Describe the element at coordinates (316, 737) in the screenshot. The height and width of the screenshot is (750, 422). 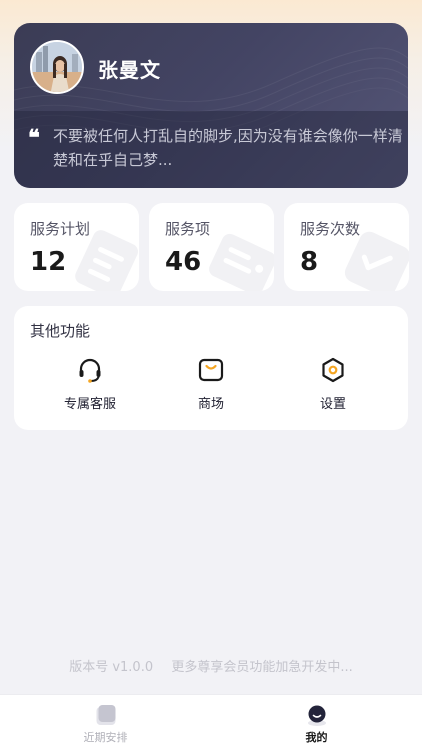
I see `tab-label: 我的` at that location.